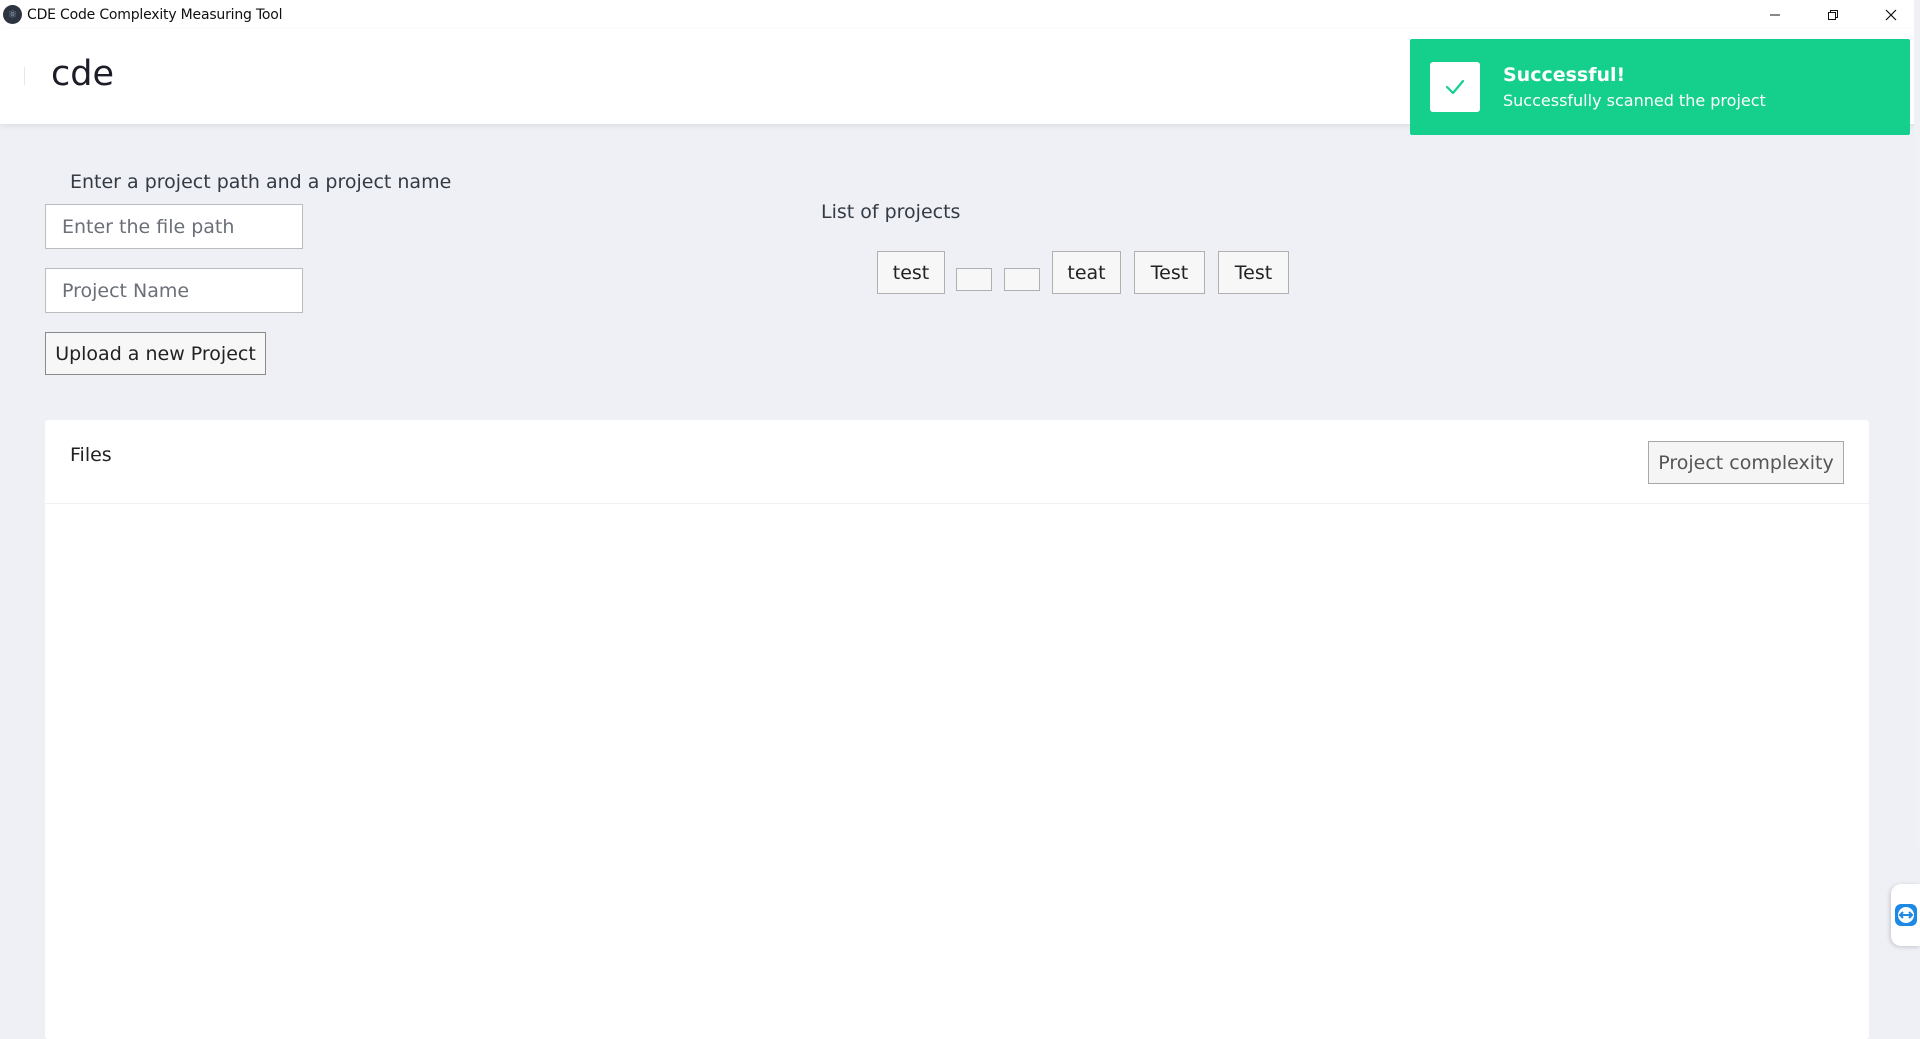 The height and width of the screenshot is (1039, 1920). What do you see at coordinates (82, 74) in the screenshot?
I see `brand-title: cde` at bounding box center [82, 74].